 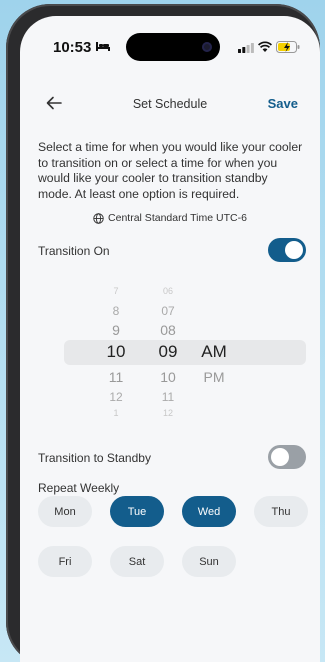 What do you see at coordinates (103, 46) in the screenshot?
I see `bed-icon` at bounding box center [103, 46].